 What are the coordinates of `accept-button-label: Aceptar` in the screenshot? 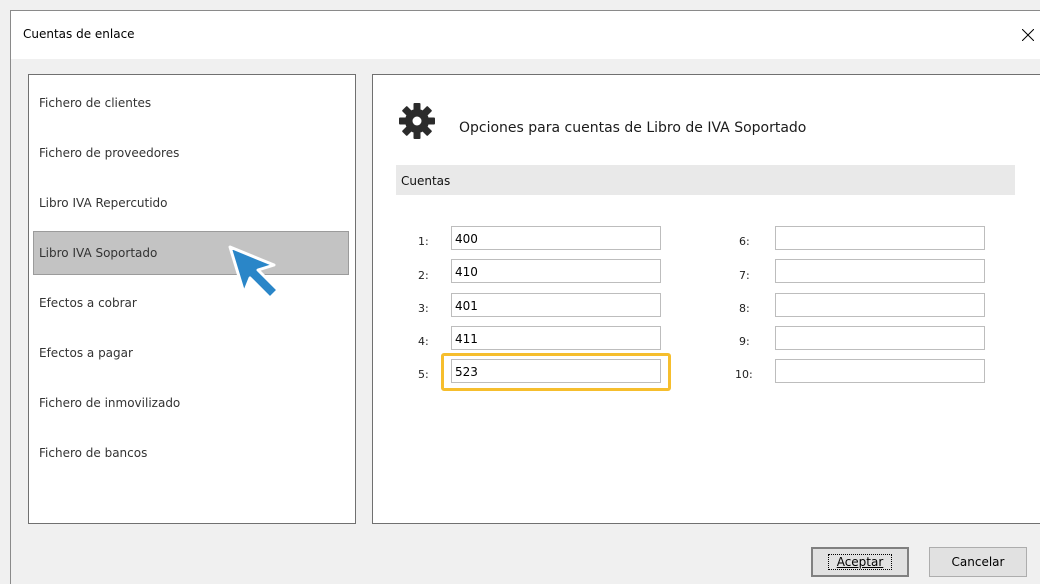 It's located at (860, 562).